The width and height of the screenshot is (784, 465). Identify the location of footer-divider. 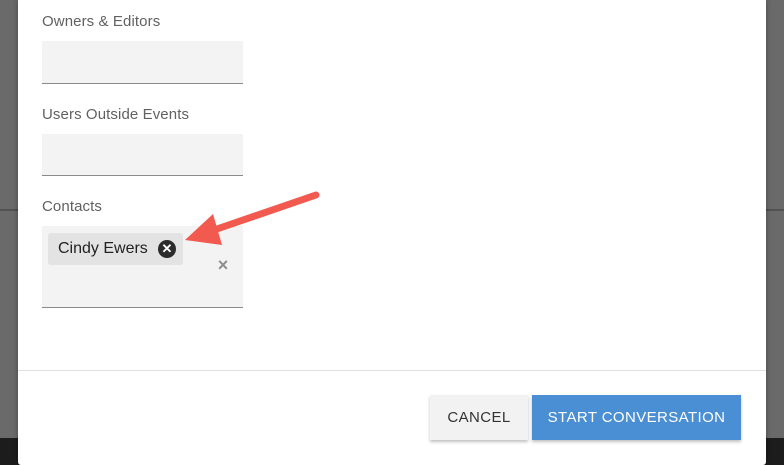
(392, 370).